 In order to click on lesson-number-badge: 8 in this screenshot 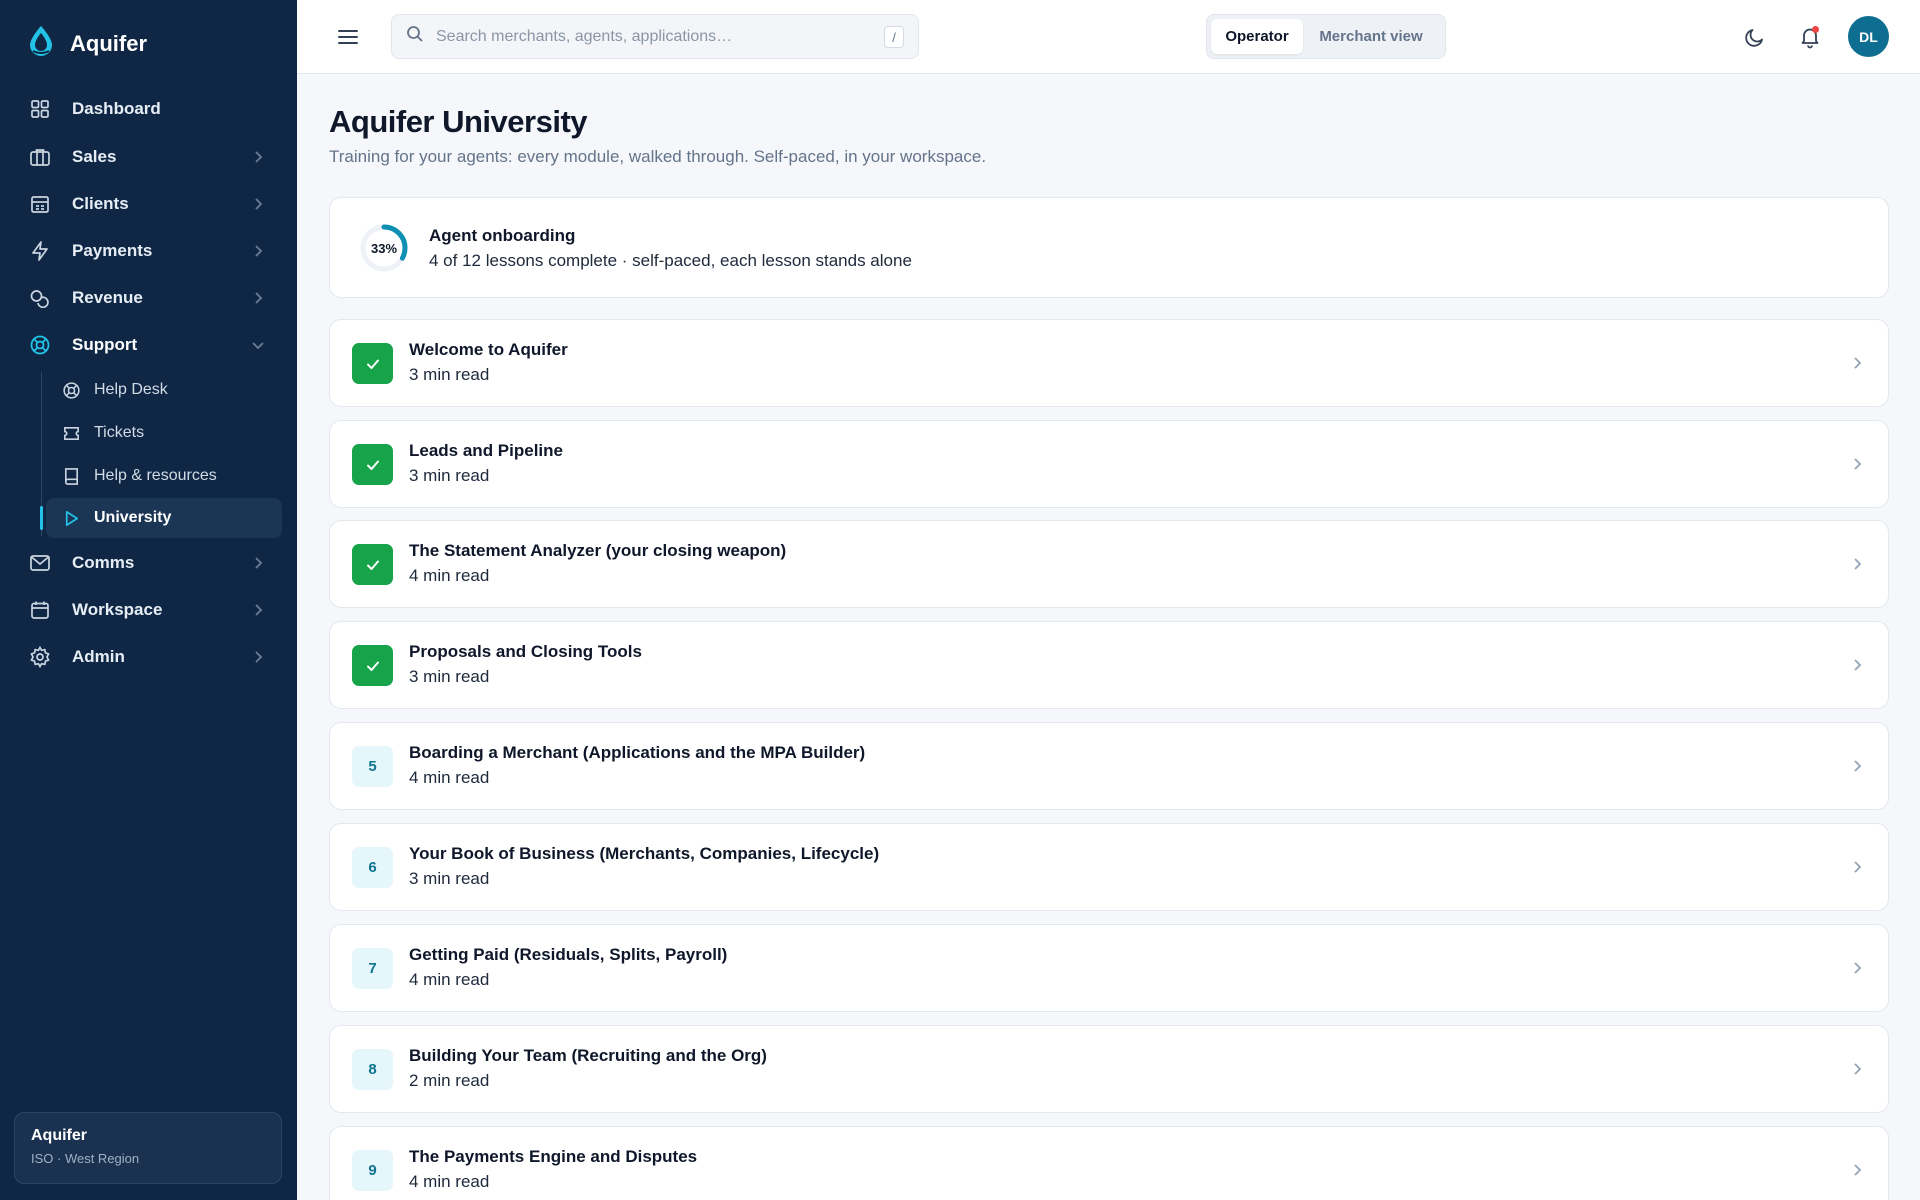, I will do `click(372, 1069)`.